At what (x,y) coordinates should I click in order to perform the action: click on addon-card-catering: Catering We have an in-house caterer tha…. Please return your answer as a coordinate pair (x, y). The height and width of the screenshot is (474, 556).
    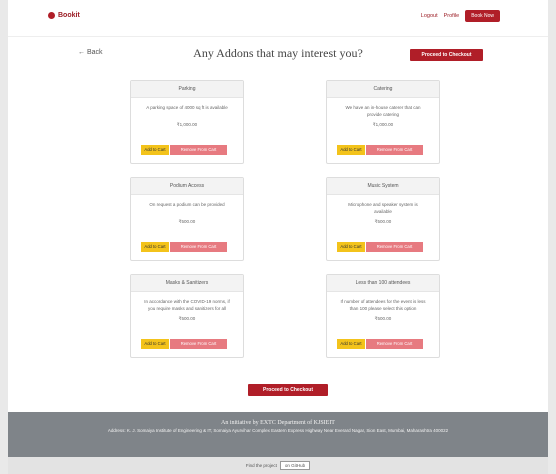
    Looking at the image, I should click on (383, 122).